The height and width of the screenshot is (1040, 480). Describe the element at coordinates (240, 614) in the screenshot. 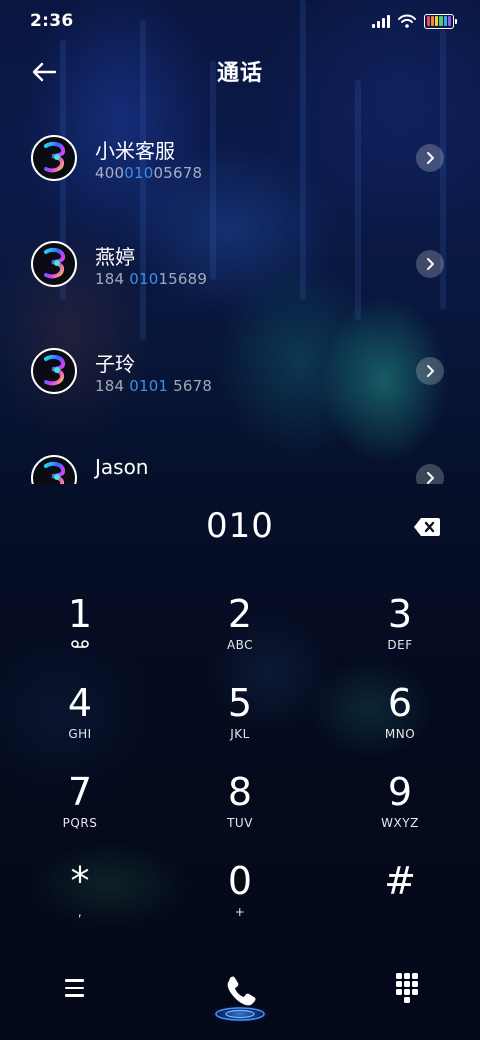

I see `key-digit: 2` at that location.